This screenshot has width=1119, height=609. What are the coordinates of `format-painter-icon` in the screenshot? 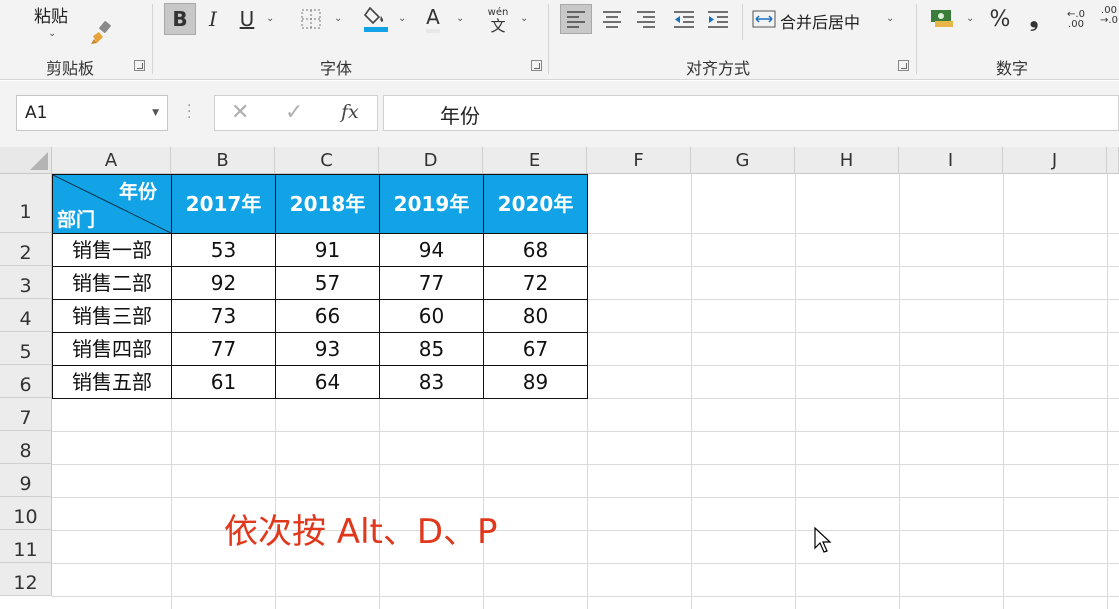 It's located at (101, 33).